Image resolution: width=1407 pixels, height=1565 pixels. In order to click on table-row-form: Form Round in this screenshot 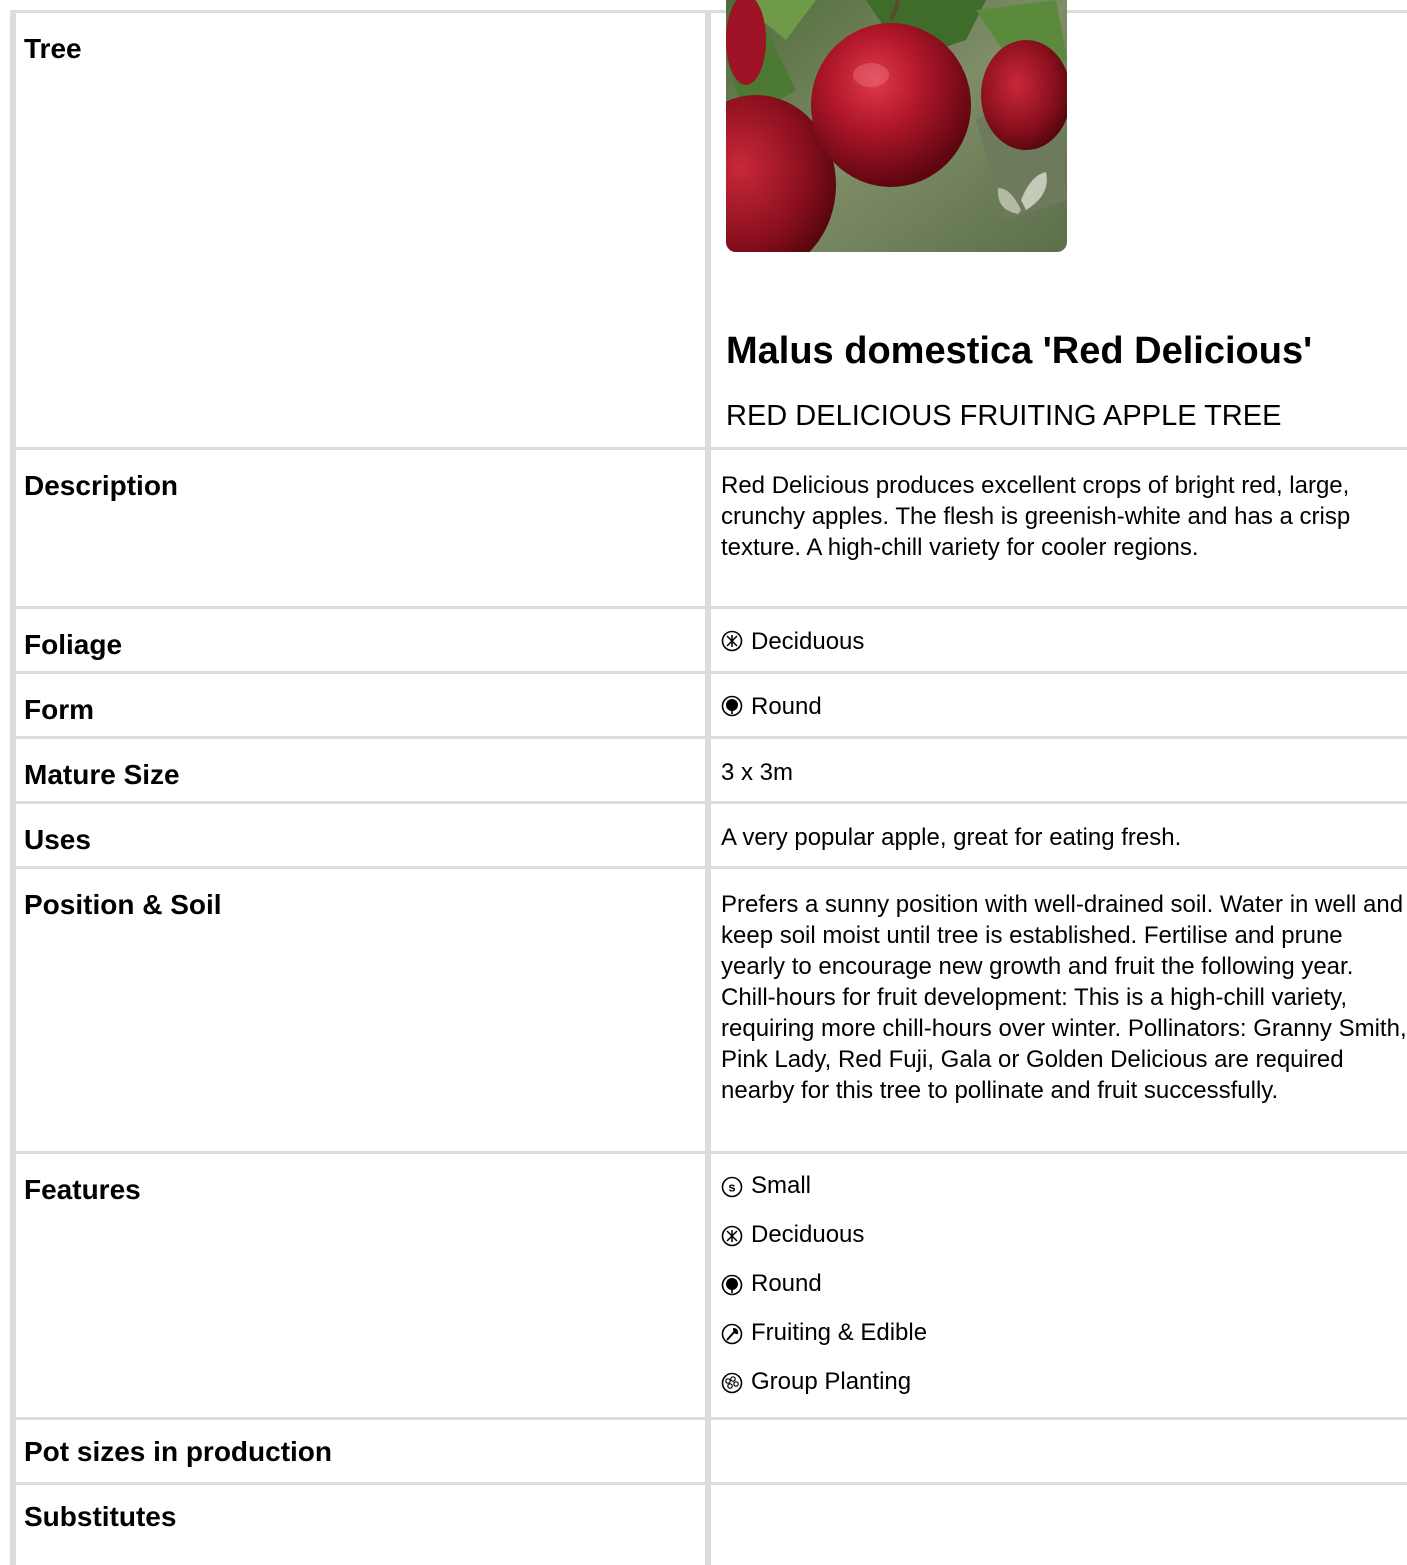, I will do `click(708, 703)`.